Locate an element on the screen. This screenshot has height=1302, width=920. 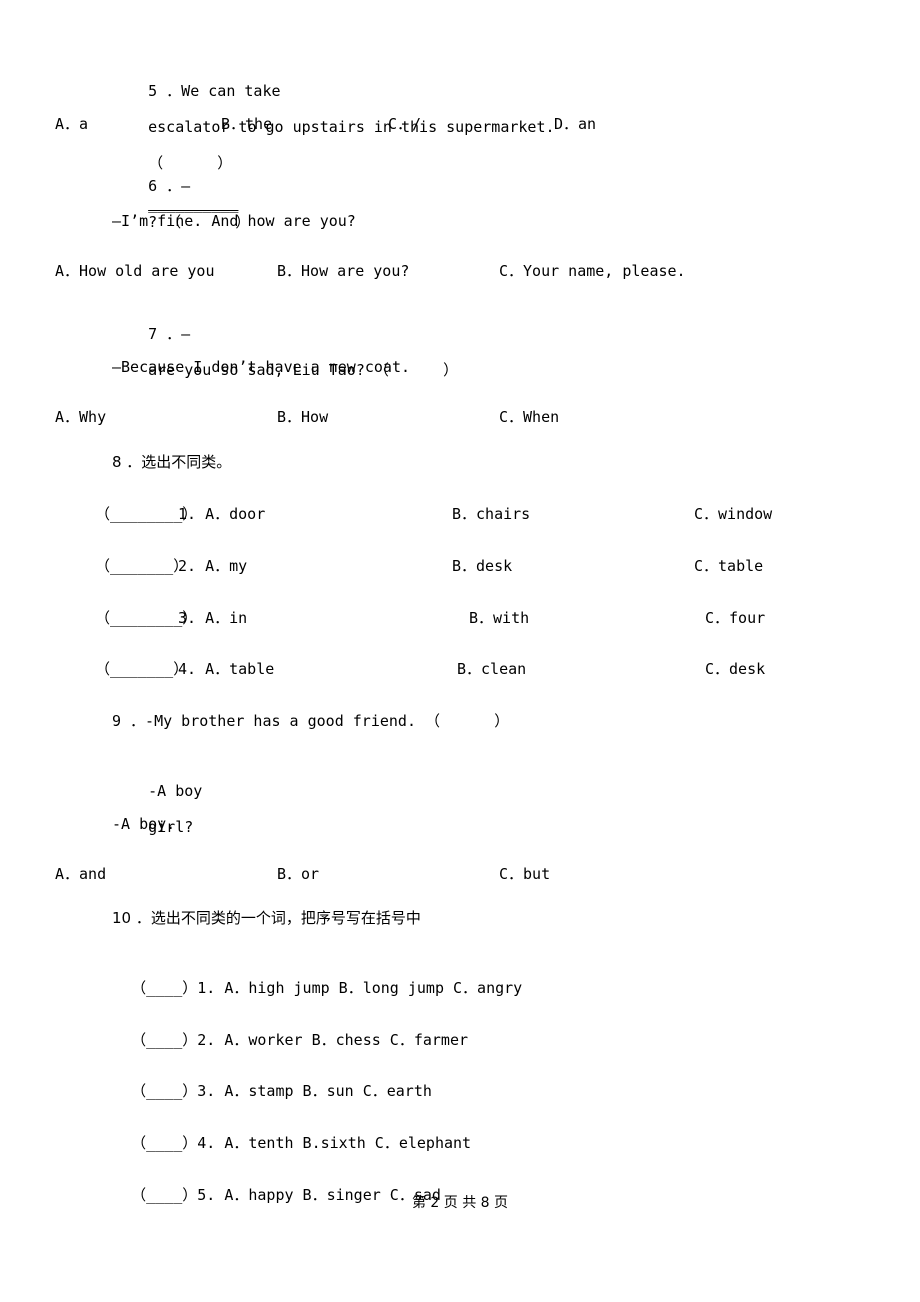
question-7-option-b: B．How is located at coordinates (302, 416).